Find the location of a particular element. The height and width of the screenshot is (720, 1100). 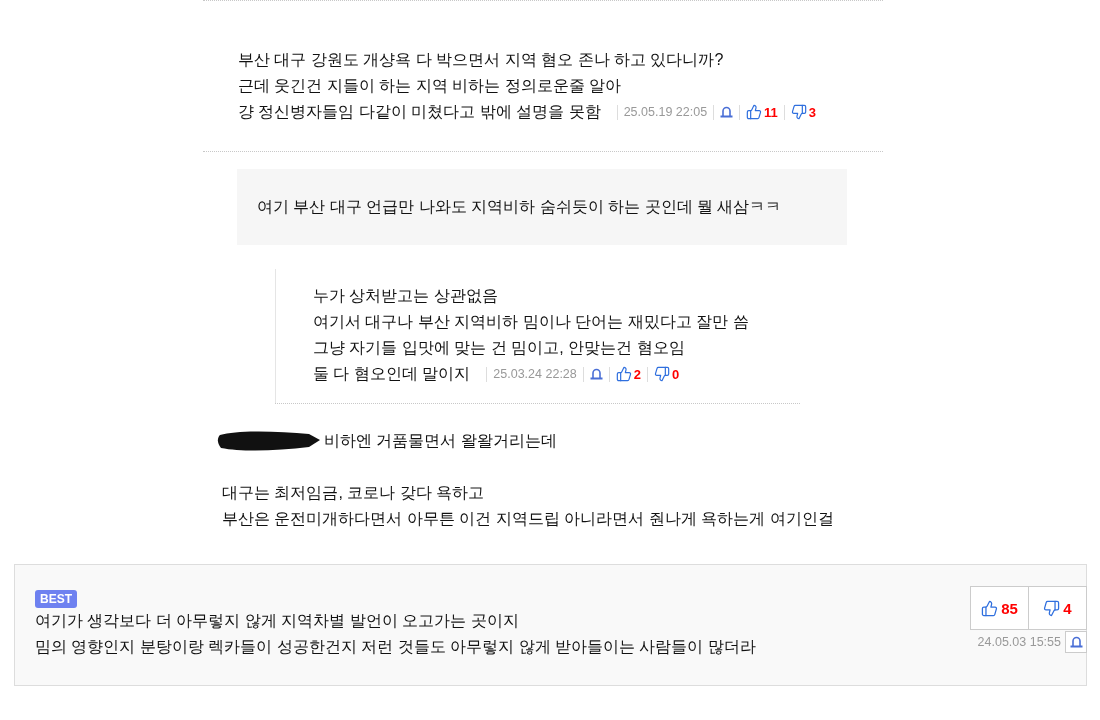

comment-text: 걍 정신병자들임 다같이 미쳤다고 밖에 설명을 못함 is located at coordinates (419, 112).